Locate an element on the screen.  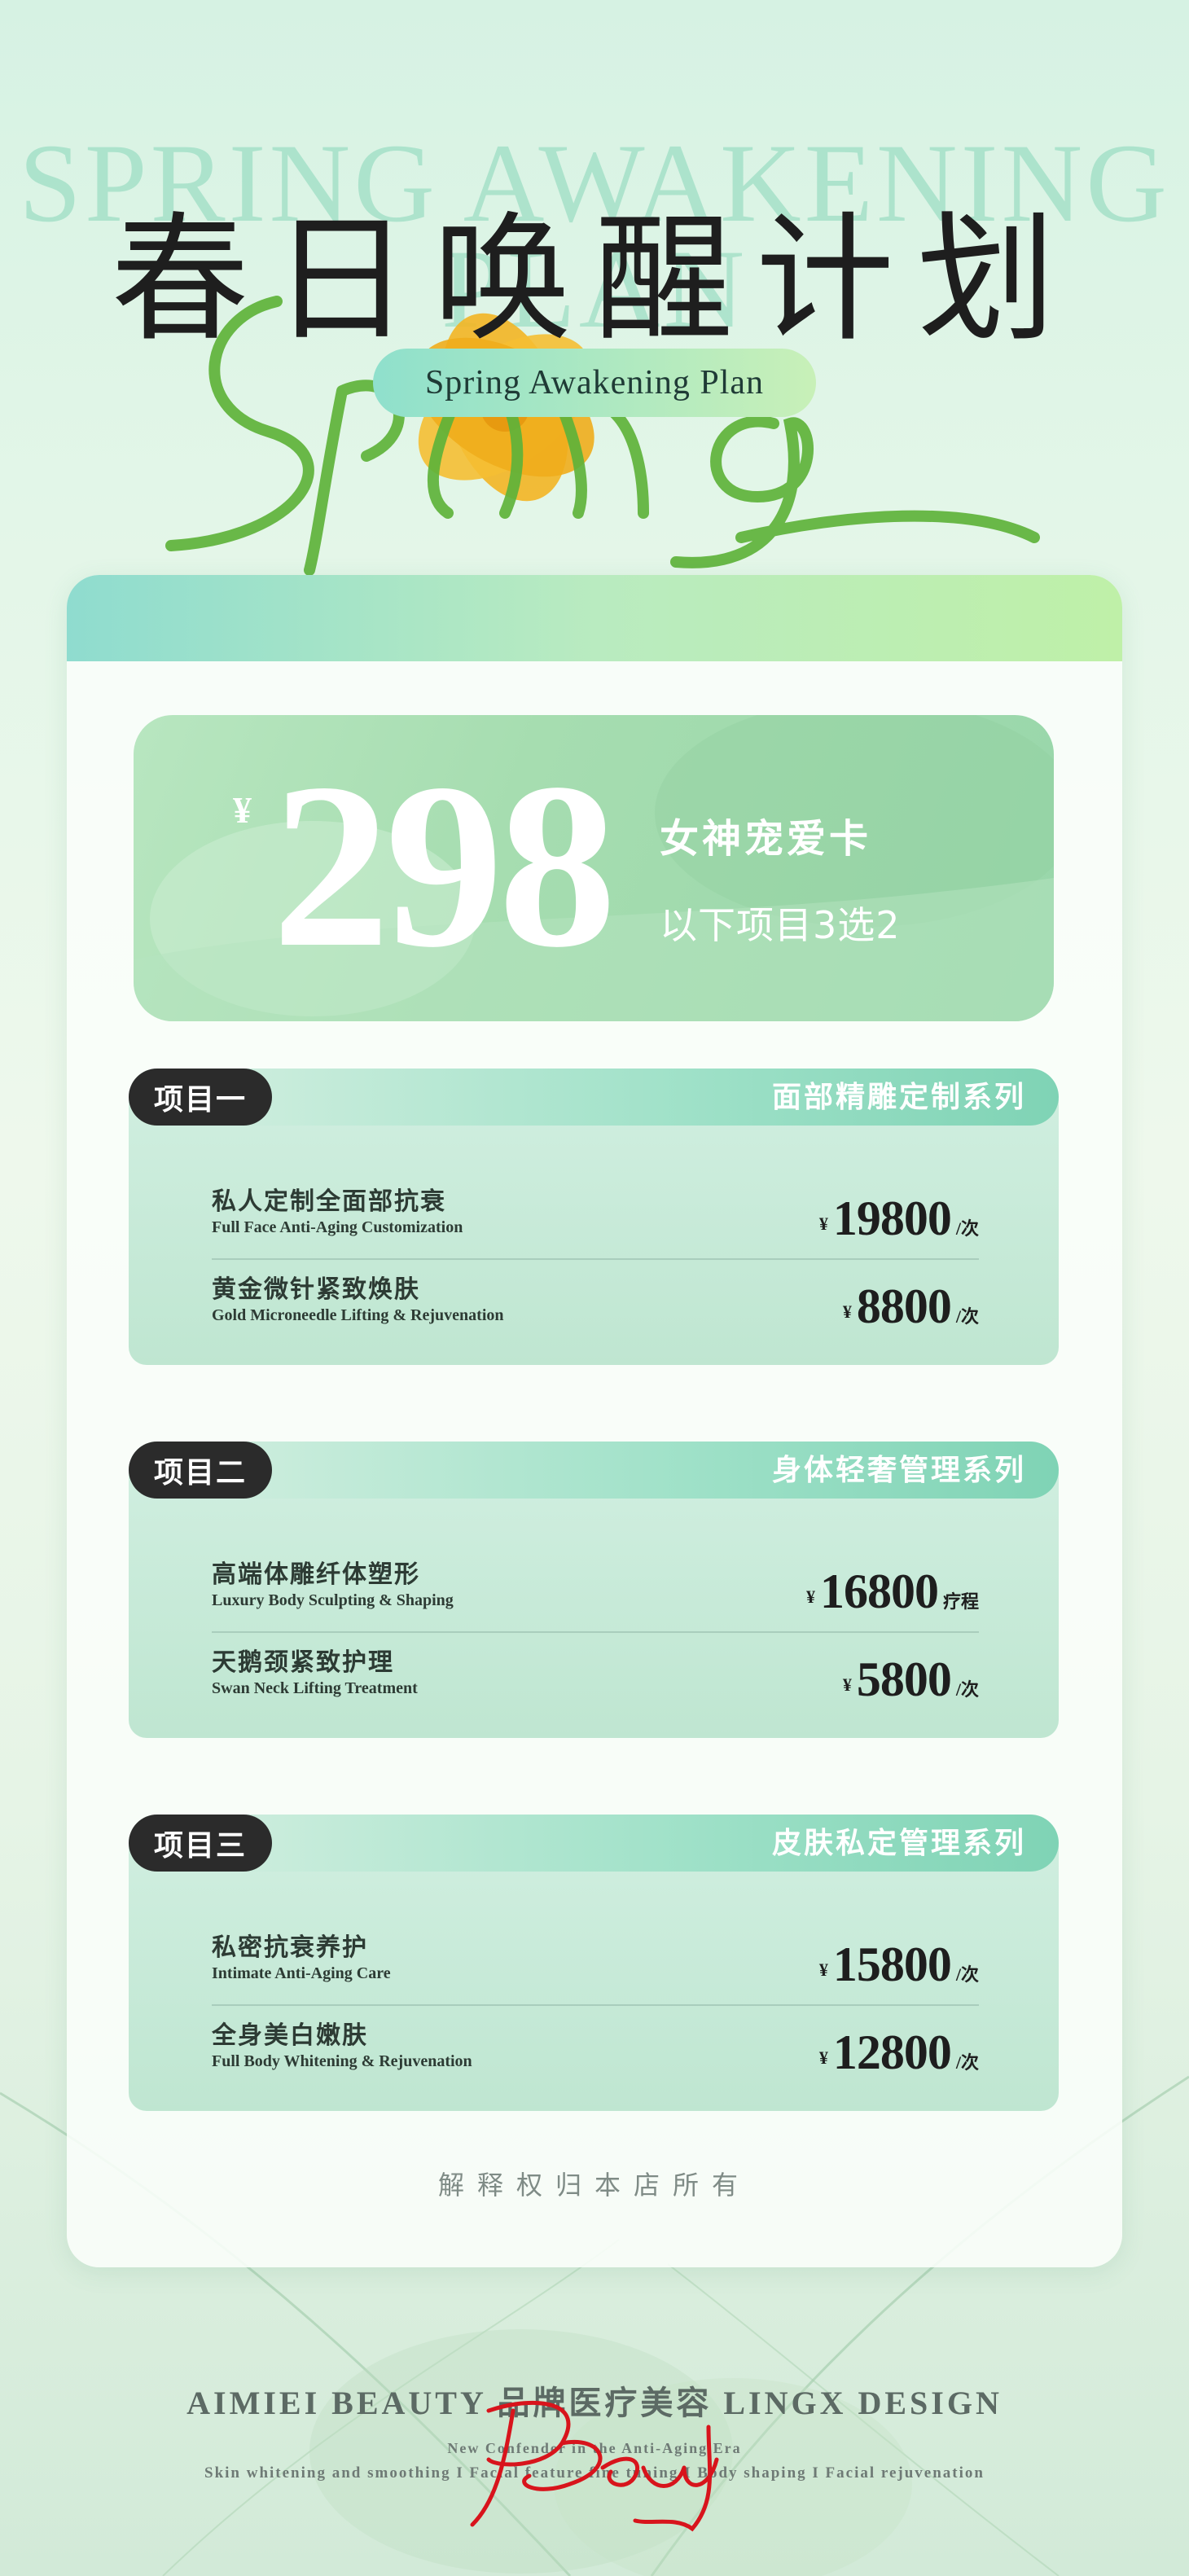
section-name: 面部精雕定制系列 is located at coordinates (898, 1097).